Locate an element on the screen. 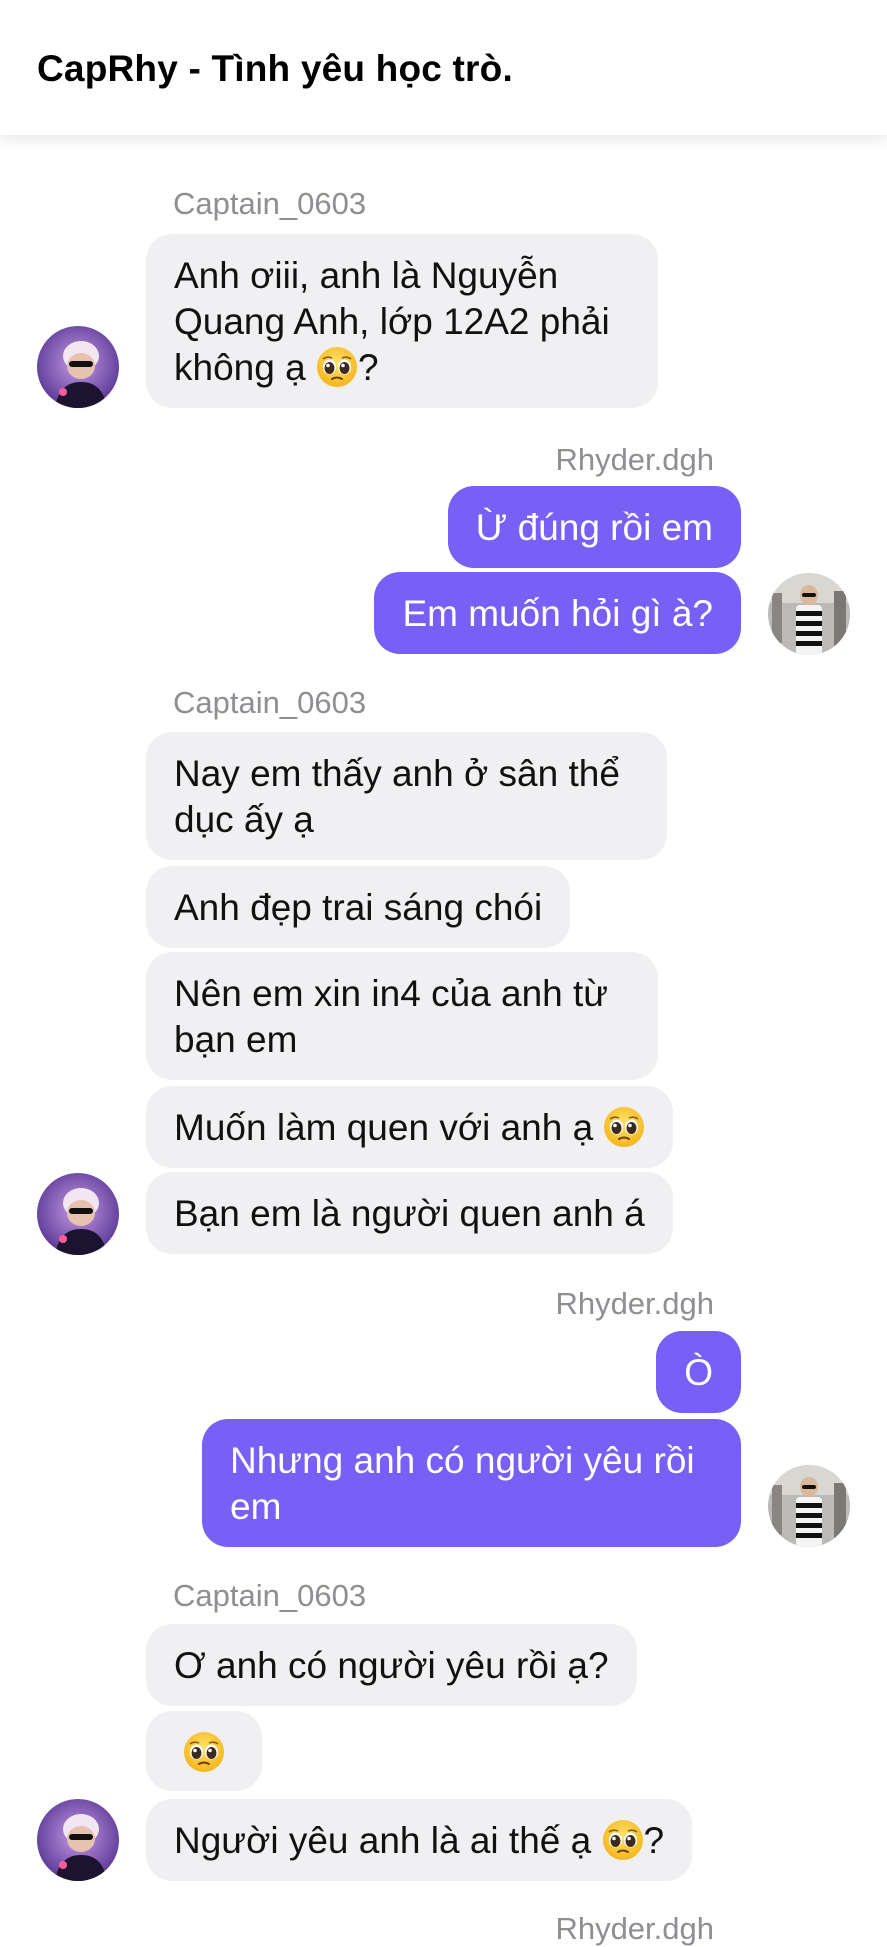  incoming-message: Nên em xin in4 của anh từ bạn em is located at coordinates (402, 1016).